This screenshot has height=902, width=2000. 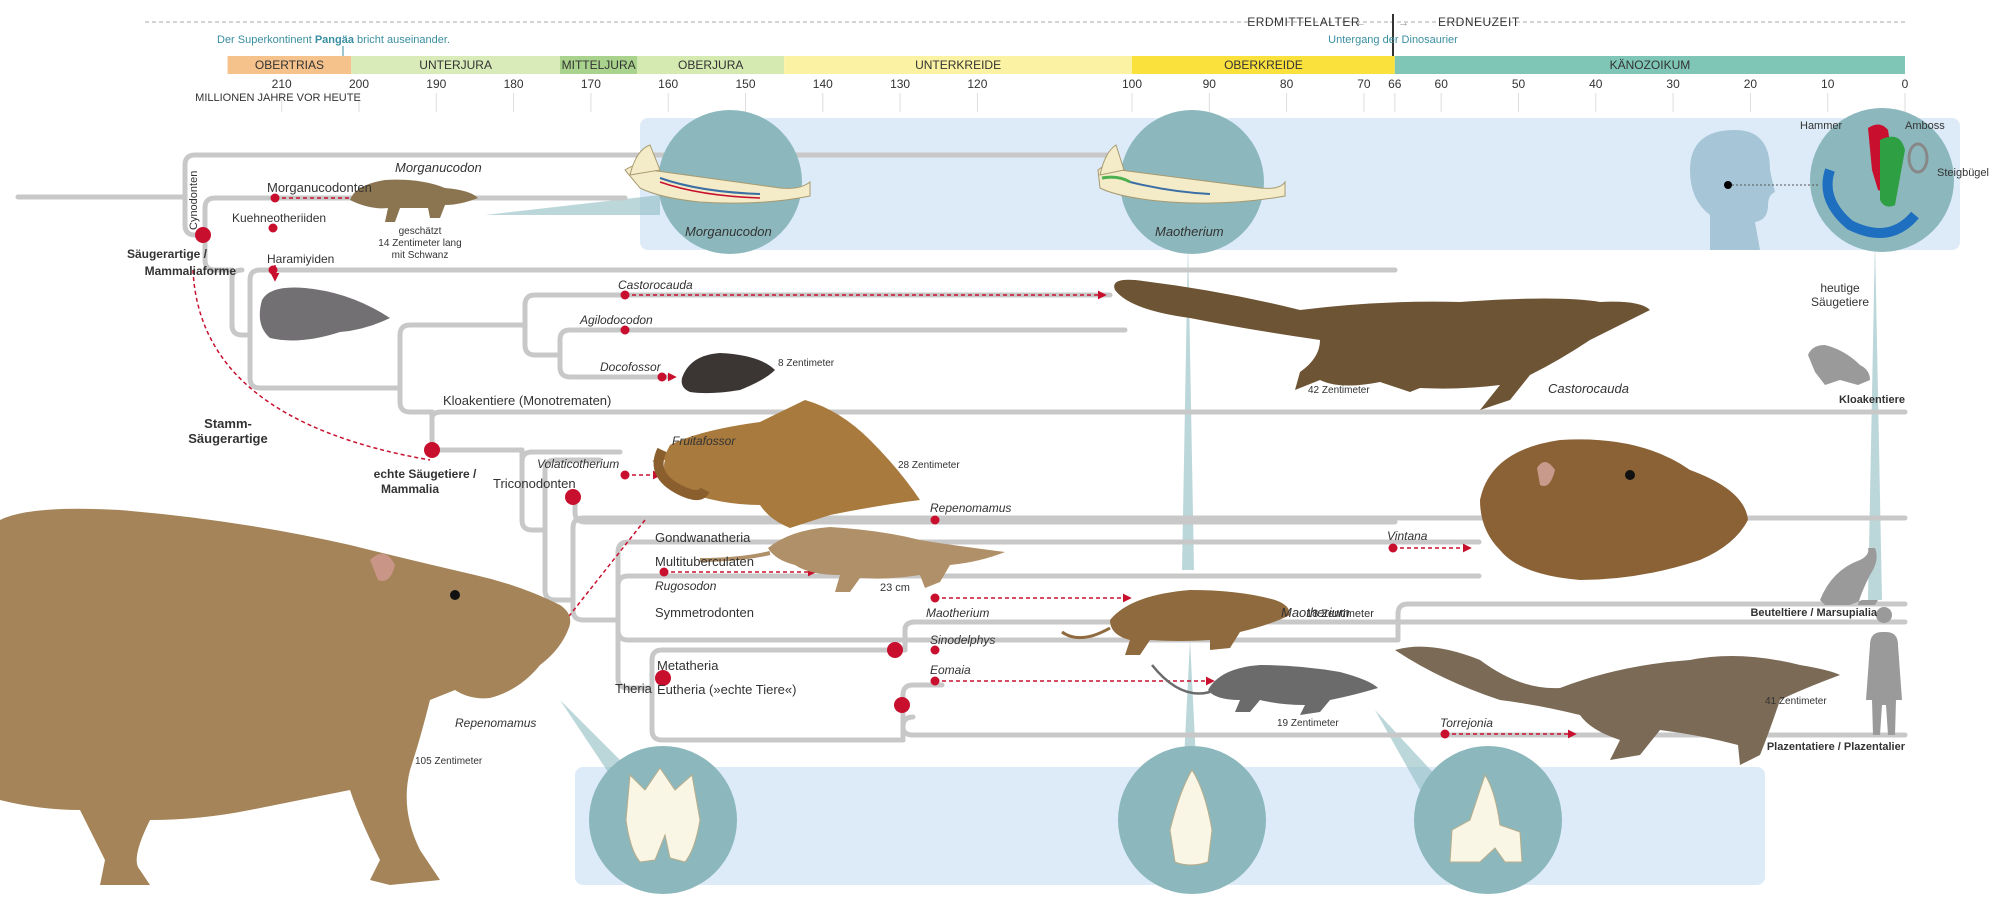 I want to click on multituberculaten-label: Multituberculaten, so click(x=704, y=561).